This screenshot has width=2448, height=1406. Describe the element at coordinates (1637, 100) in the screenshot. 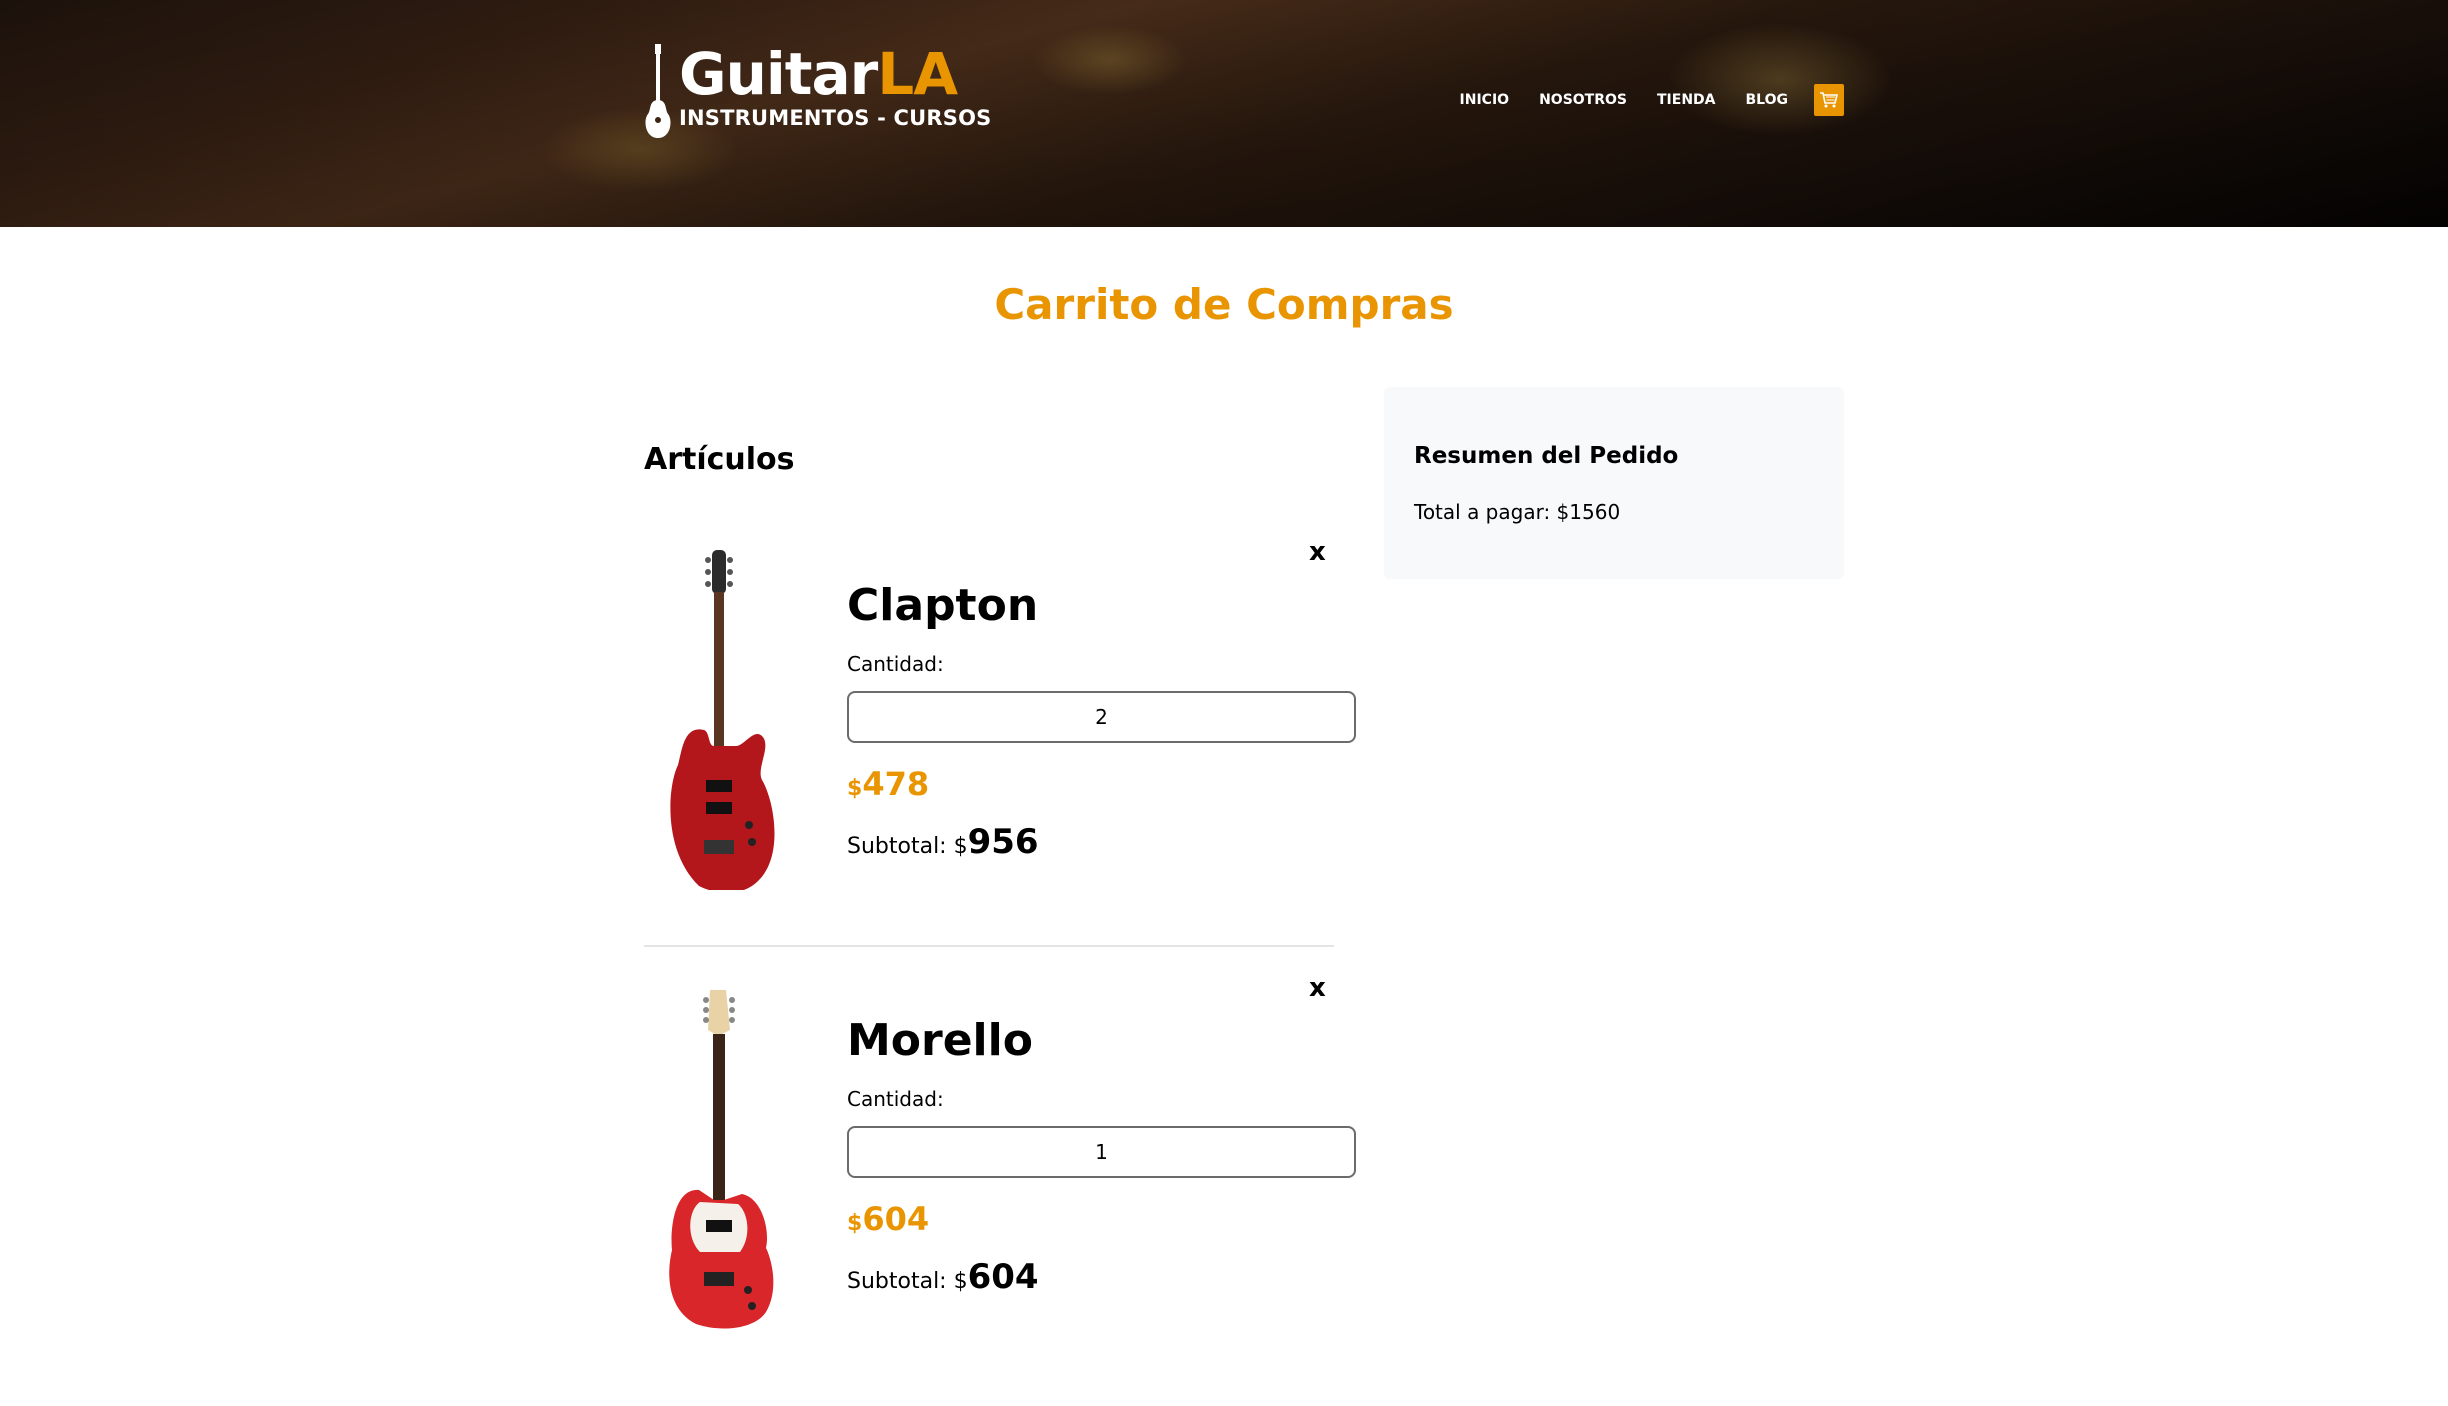

I see `main-nav: INICIO NOSOTROS TIENDA BLOG` at that location.